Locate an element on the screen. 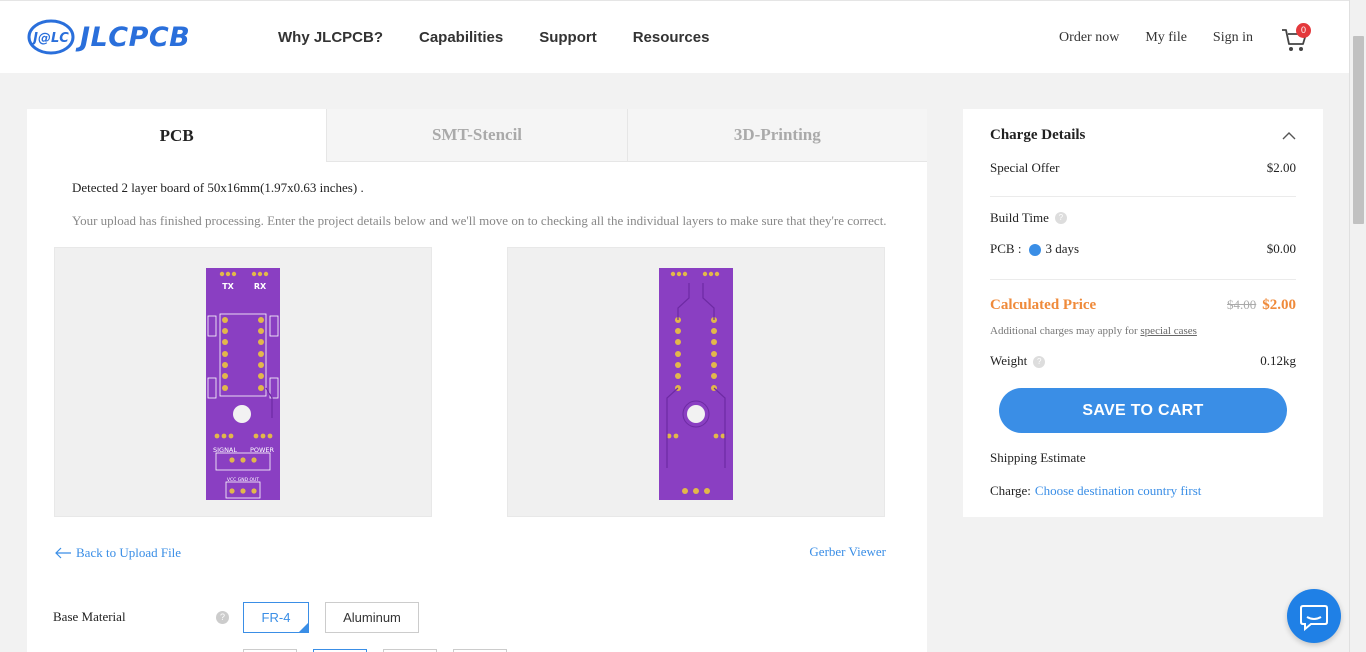 The image size is (1366, 652). weight-row: Weight? 0.12kg is located at coordinates (1143, 361).